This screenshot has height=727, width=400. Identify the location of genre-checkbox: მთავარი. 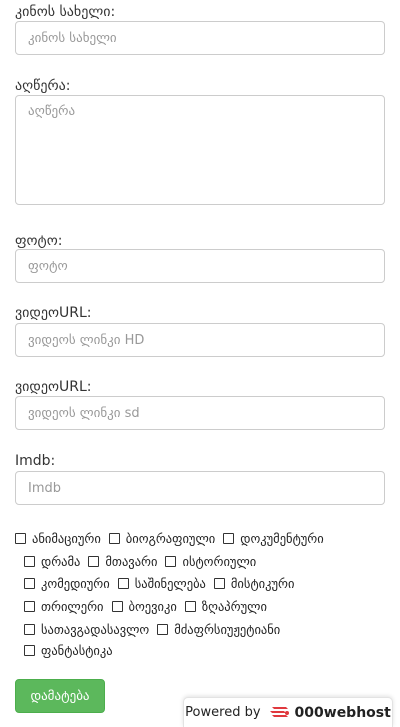
(122, 561).